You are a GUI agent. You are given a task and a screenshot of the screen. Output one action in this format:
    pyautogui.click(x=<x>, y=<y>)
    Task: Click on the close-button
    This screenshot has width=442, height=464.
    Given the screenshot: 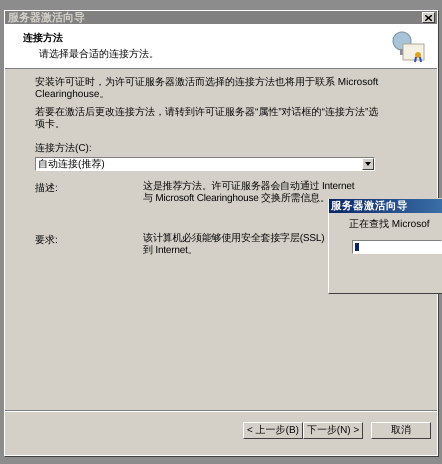 What is the action you would take?
    pyautogui.click(x=428, y=17)
    